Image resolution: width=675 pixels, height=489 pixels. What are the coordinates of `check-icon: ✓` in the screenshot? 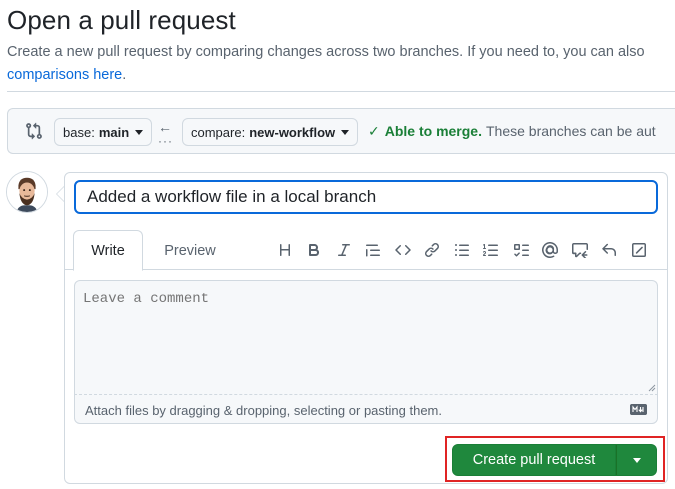 It's located at (374, 131).